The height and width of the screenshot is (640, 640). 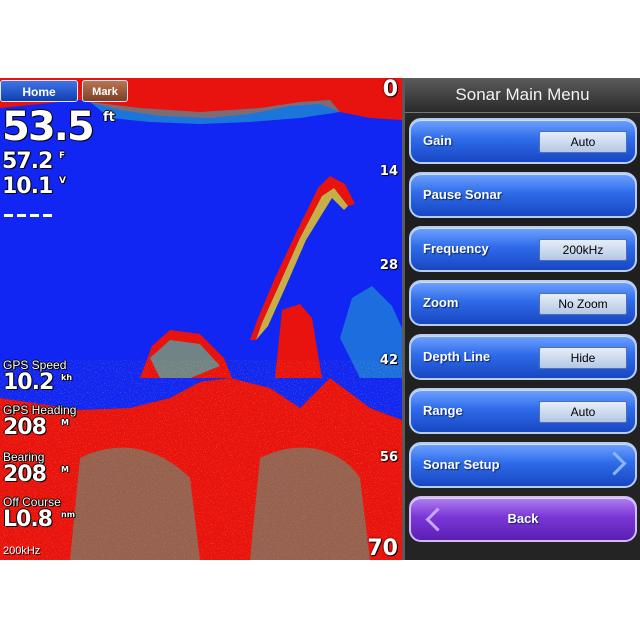 What do you see at coordinates (62, 181) in the screenshot?
I see `voltage-unit: V` at bounding box center [62, 181].